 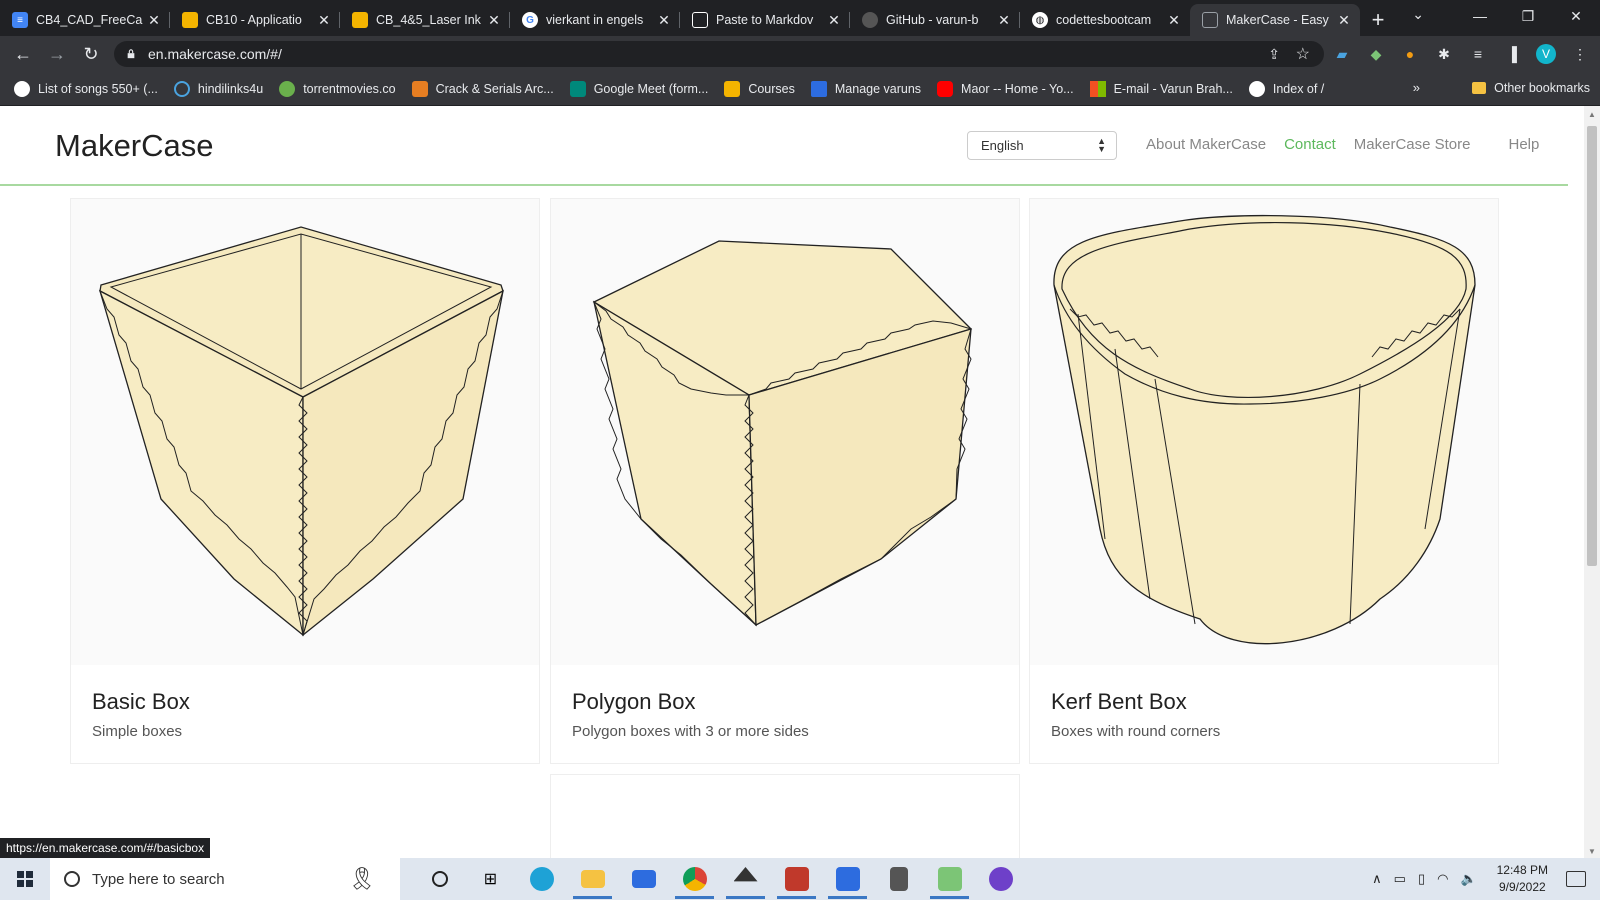 What do you see at coordinates (785, 816) in the screenshot?
I see `card-partial` at bounding box center [785, 816].